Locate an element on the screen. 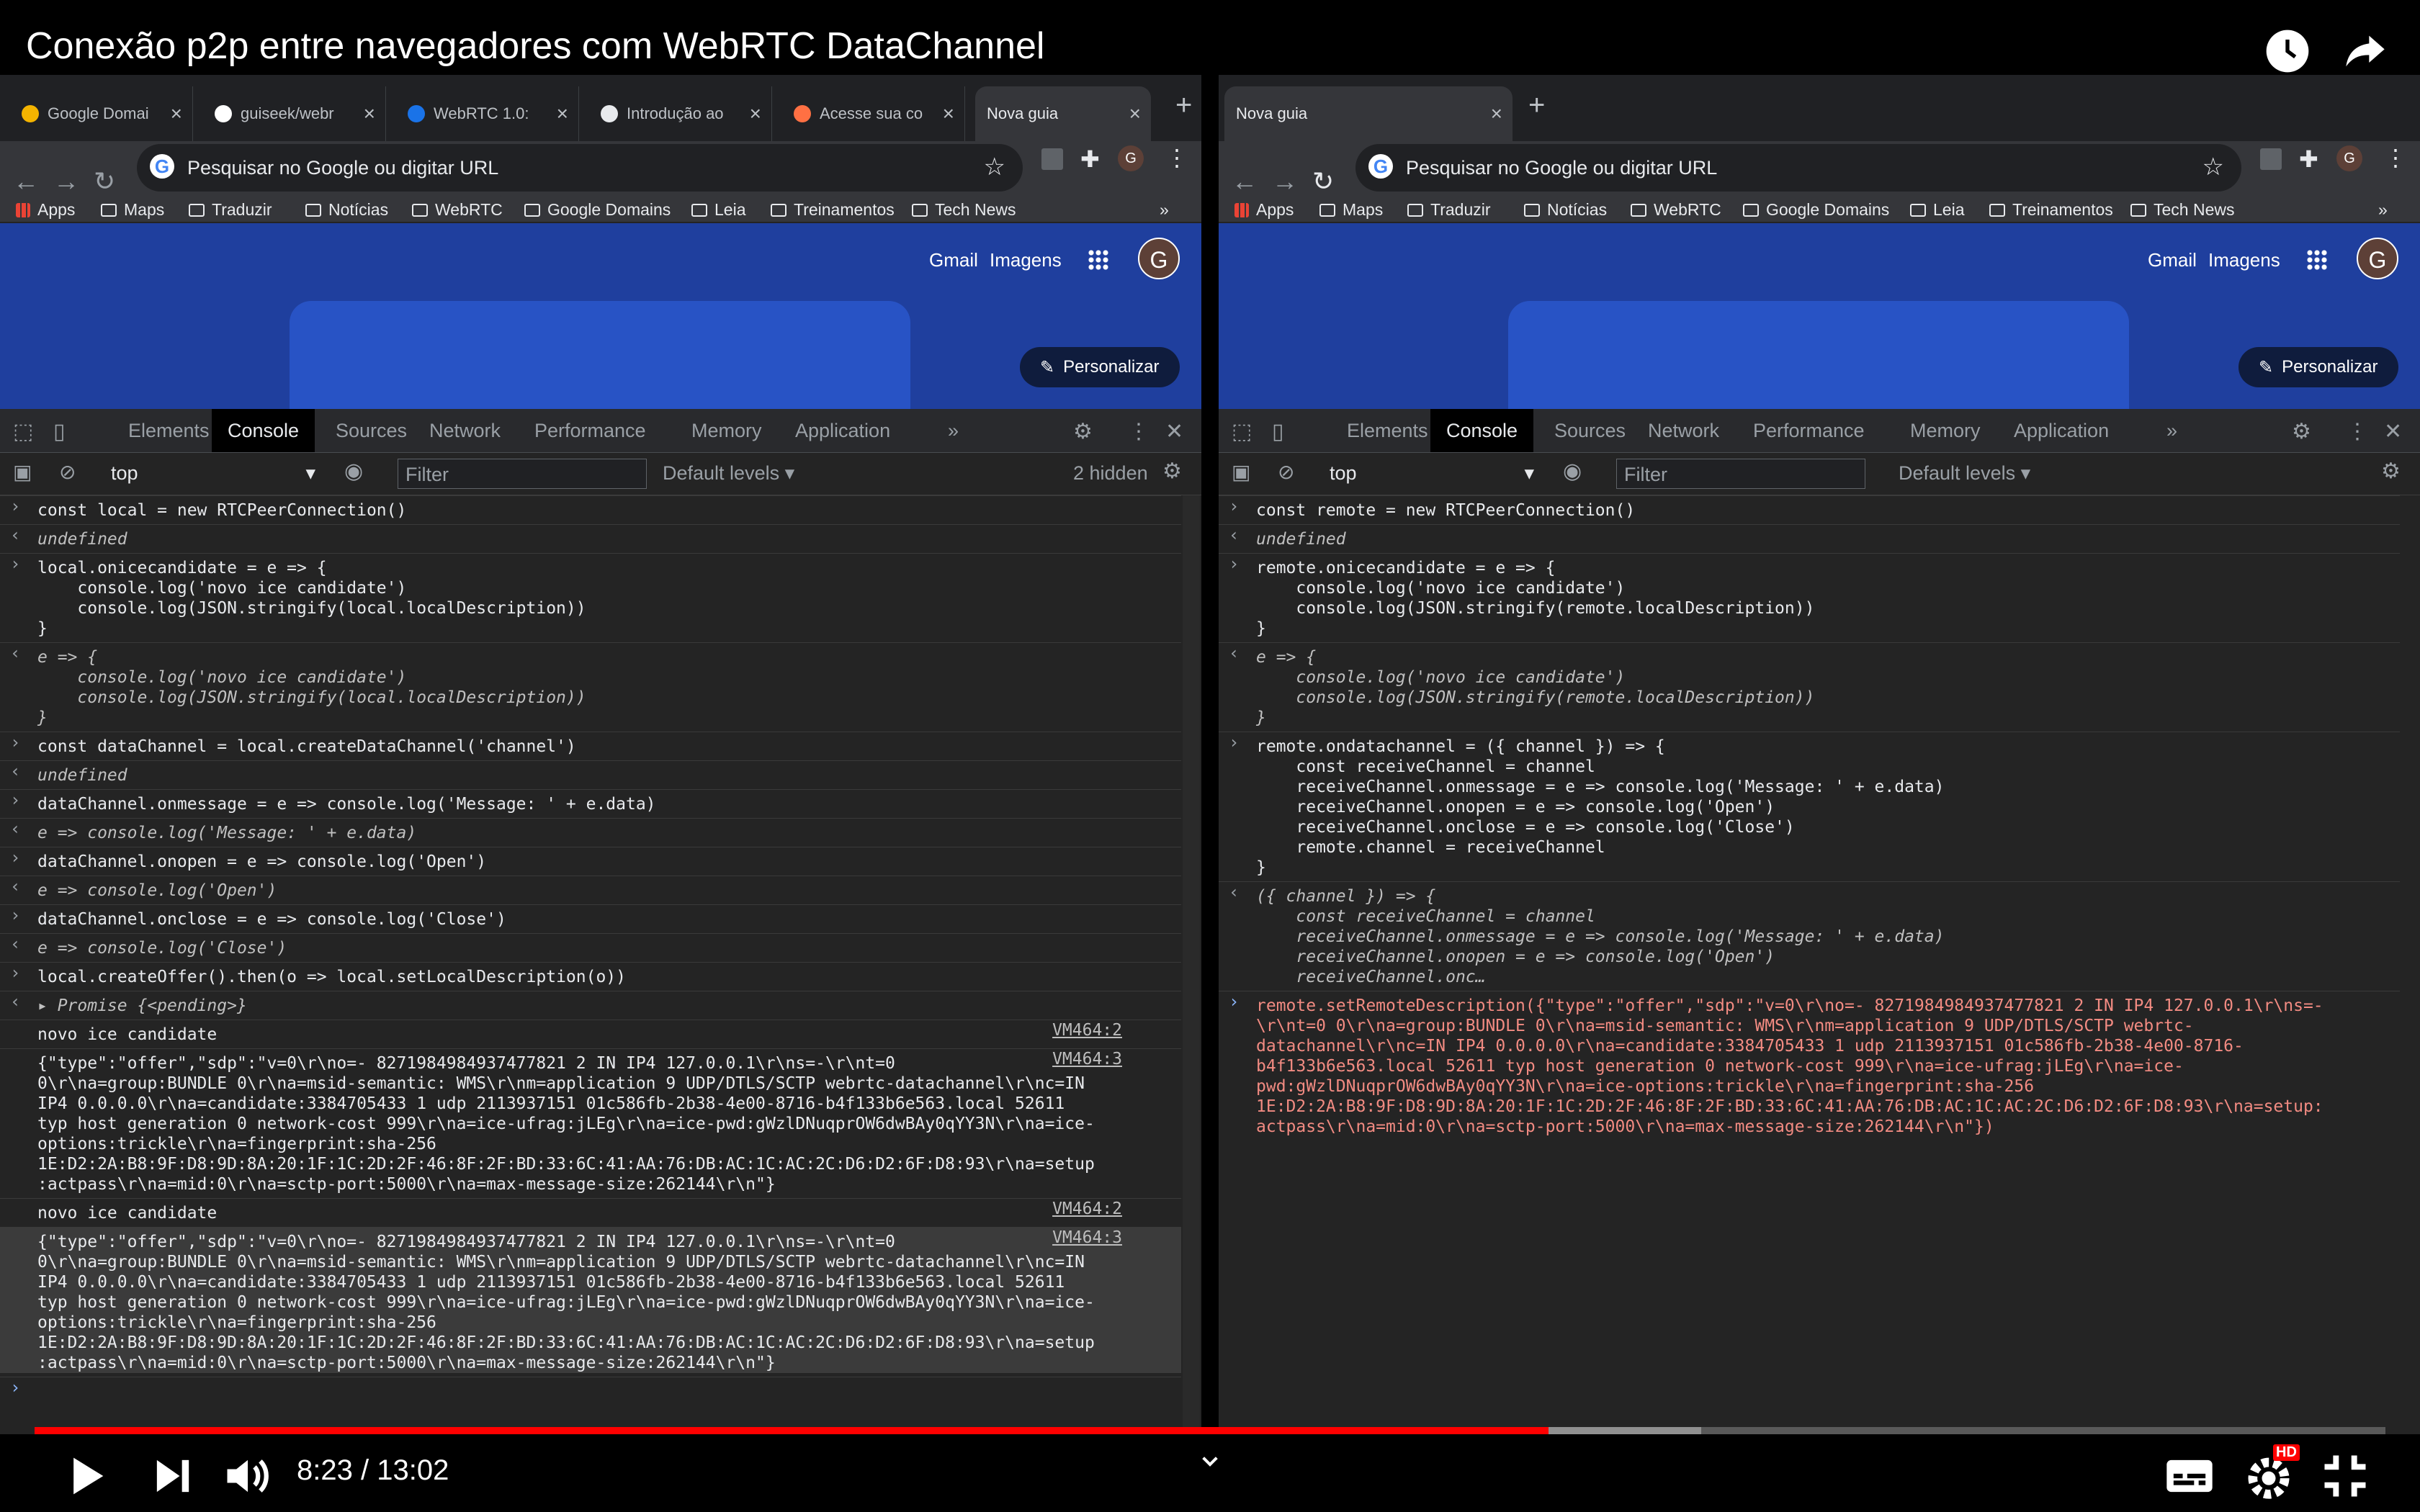 This screenshot has width=2420, height=1512. devtools-menu-icon: ⋮ is located at coordinates (1139, 431).